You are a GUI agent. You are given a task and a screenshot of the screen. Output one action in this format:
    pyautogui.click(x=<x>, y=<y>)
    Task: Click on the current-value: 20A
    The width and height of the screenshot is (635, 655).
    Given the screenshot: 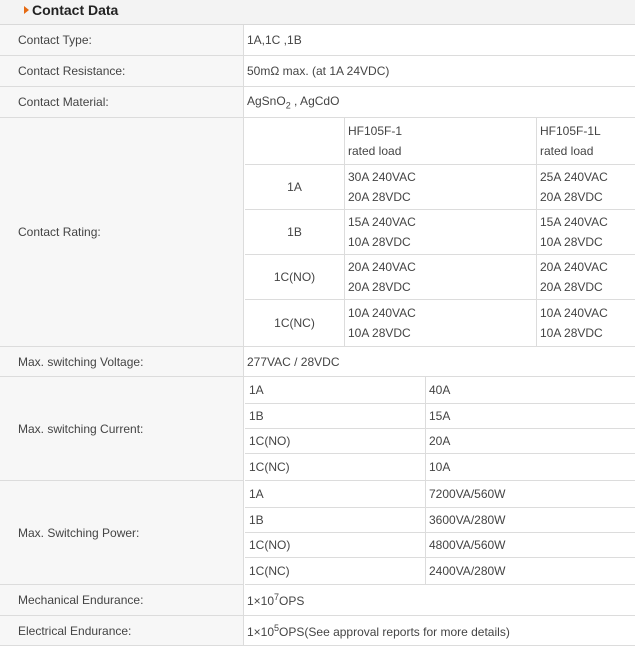 What is the action you would take?
    pyautogui.click(x=440, y=441)
    